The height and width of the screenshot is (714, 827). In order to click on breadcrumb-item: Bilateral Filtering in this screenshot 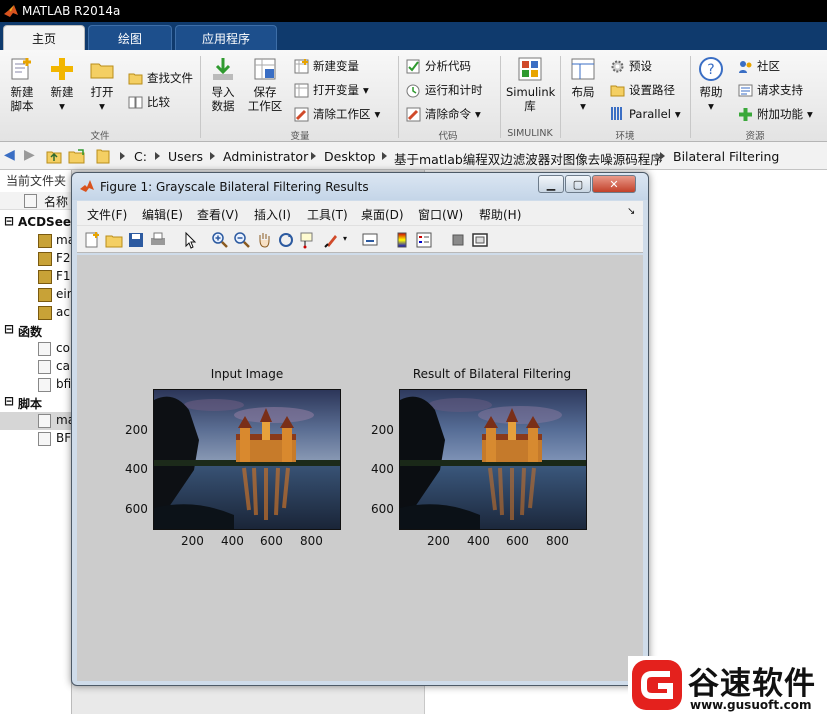, I will do `click(726, 156)`.